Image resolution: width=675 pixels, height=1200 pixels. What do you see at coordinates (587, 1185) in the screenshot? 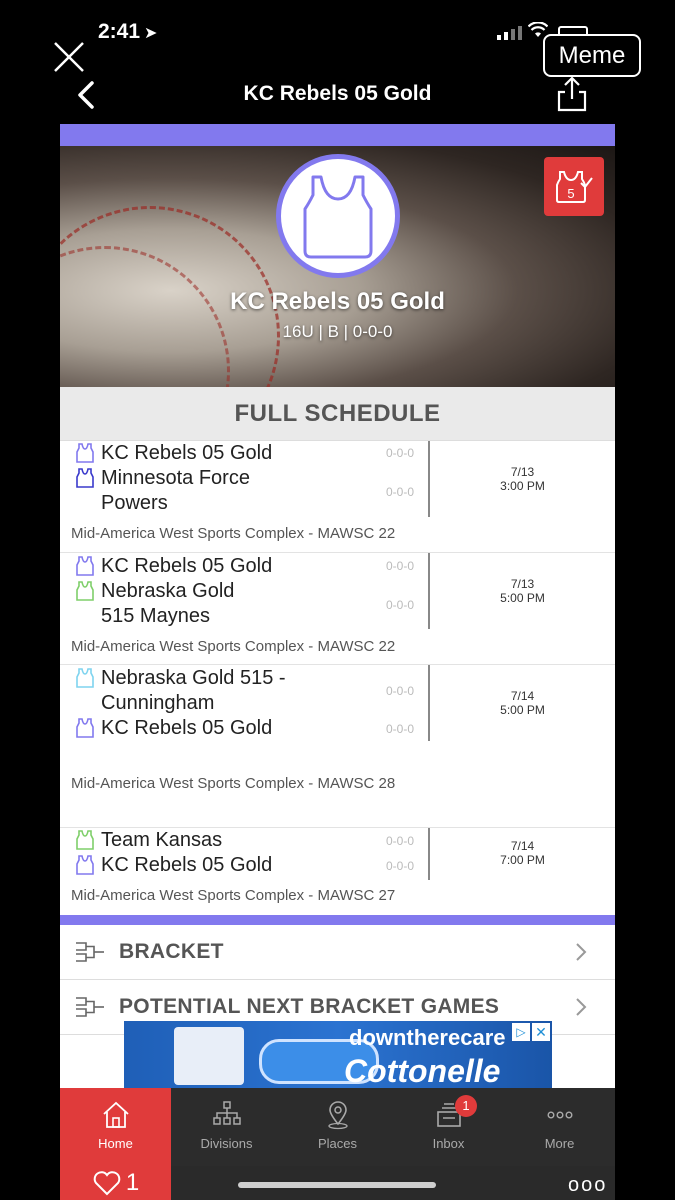
I see `more-options-icon: ooo` at bounding box center [587, 1185].